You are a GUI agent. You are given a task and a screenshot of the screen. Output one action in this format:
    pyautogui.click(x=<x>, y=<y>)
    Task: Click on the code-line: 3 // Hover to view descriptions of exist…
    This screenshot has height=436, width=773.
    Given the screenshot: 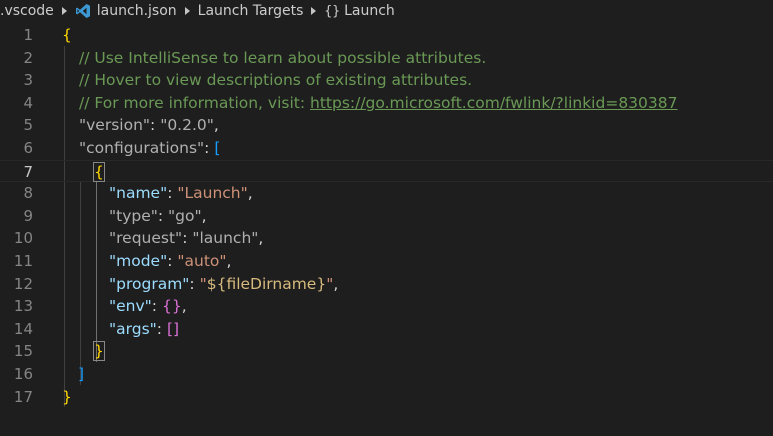 What is the action you would take?
    pyautogui.click(x=386, y=80)
    